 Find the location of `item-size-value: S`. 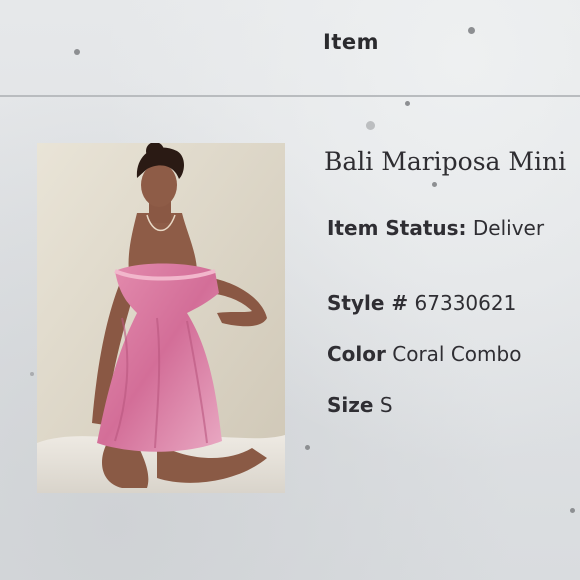

item-size-value: S is located at coordinates (386, 405).